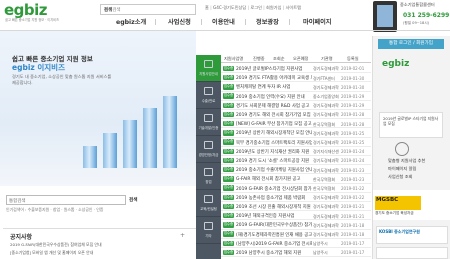 The image size is (450, 259). What do you see at coordinates (62, 79) in the screenshot?
I see `hero-description: 경기도 내 중소기업, 소상공인 맞춤 원스톱 지원 서비스를 제공합니다.` at bounding box center [62, 79].